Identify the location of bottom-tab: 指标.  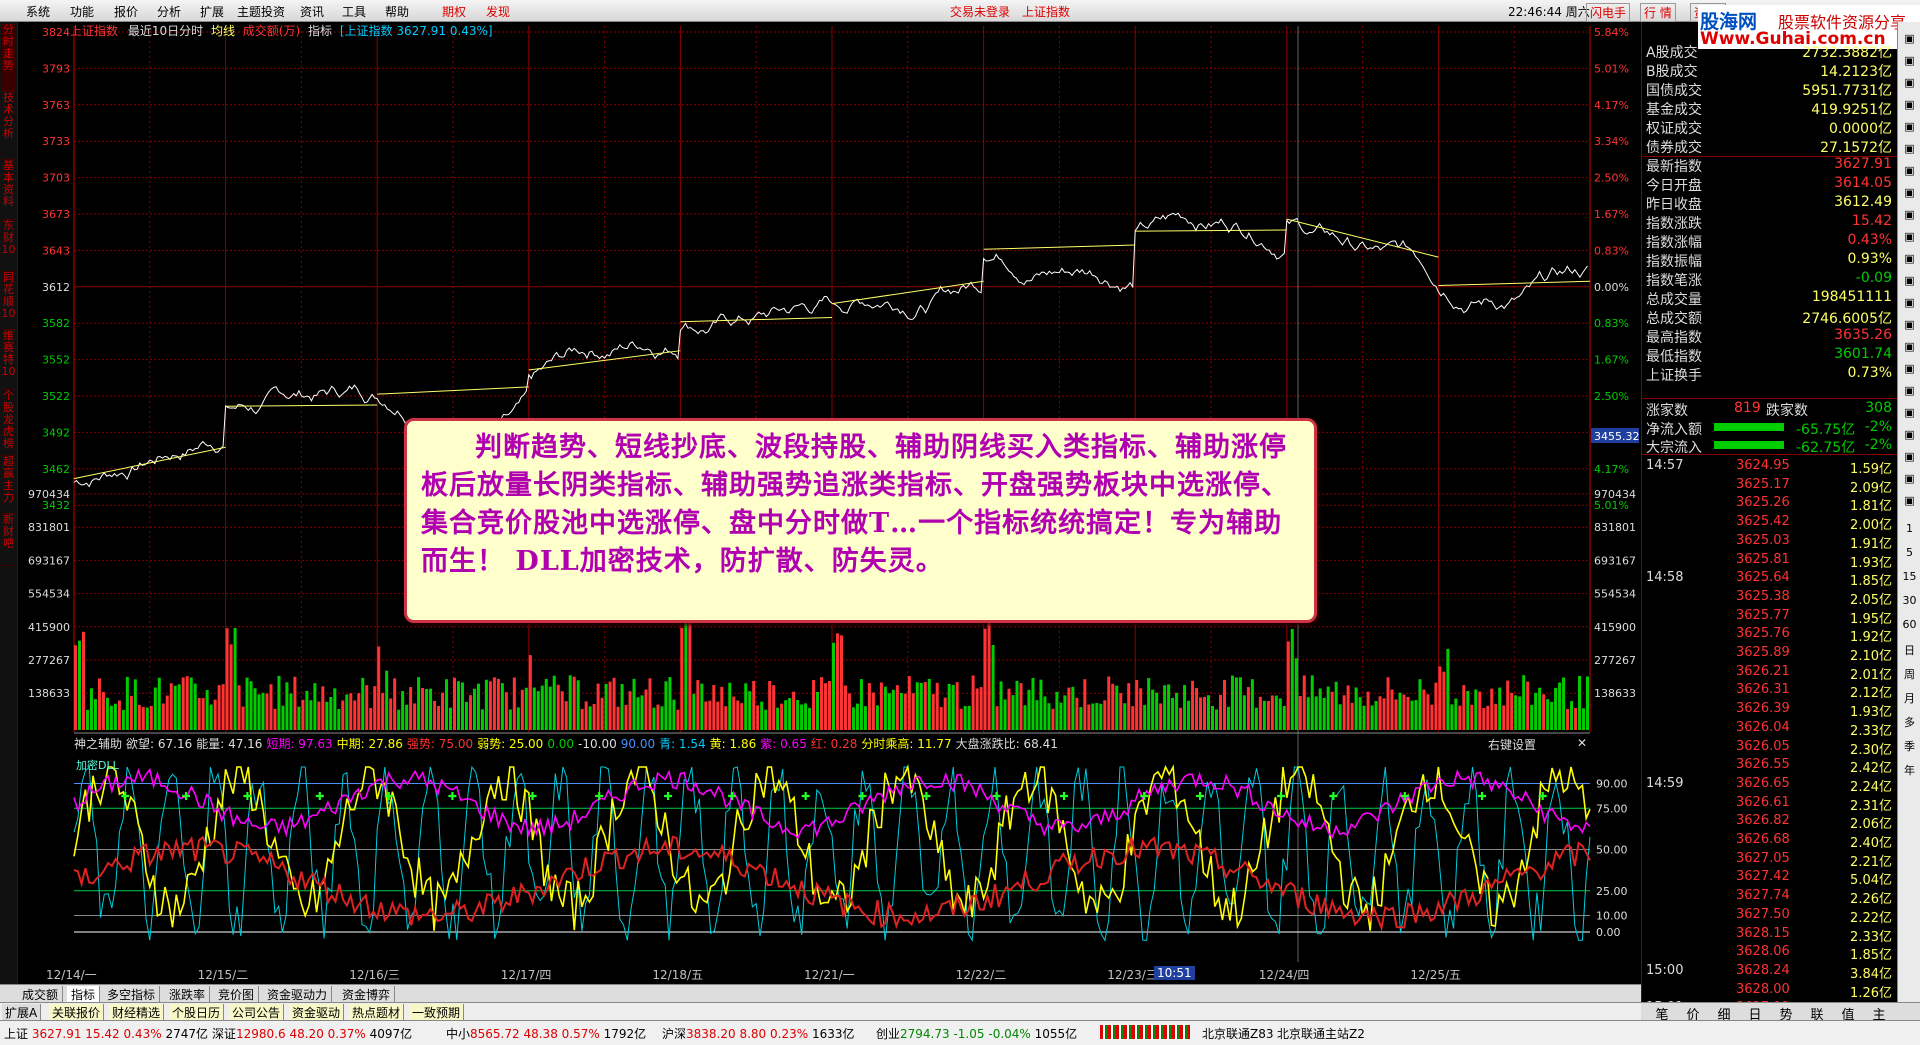
(84, 994).